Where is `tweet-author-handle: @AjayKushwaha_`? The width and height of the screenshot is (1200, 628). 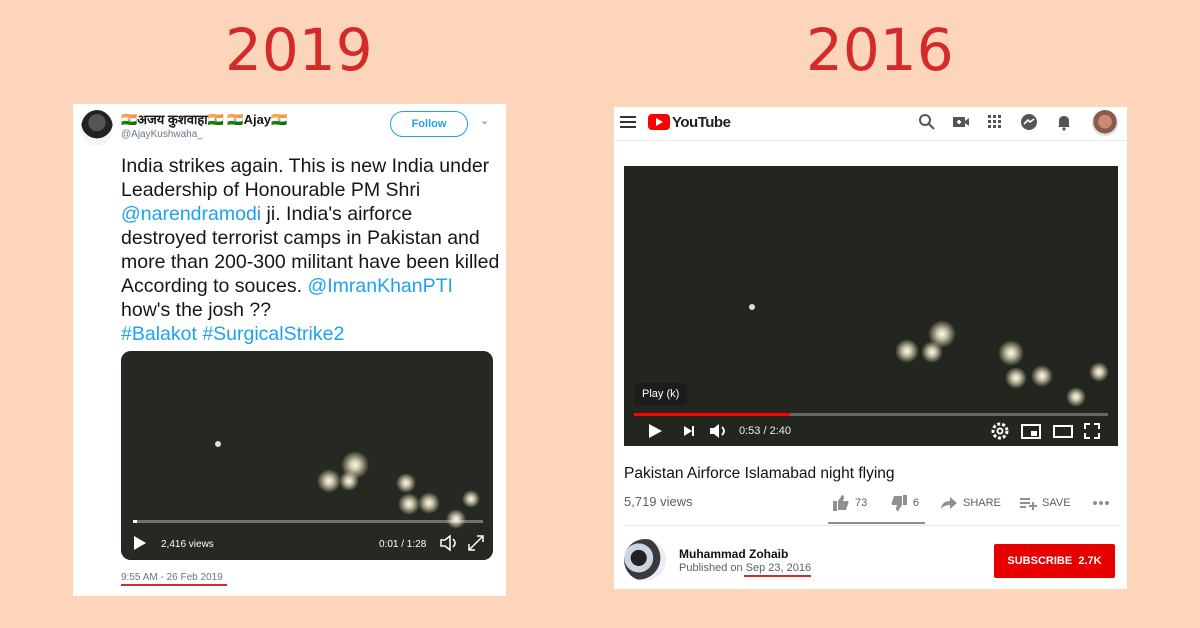
tweet-author-handle: @AjayKushwaha_ is located at coordinates (162, 134).